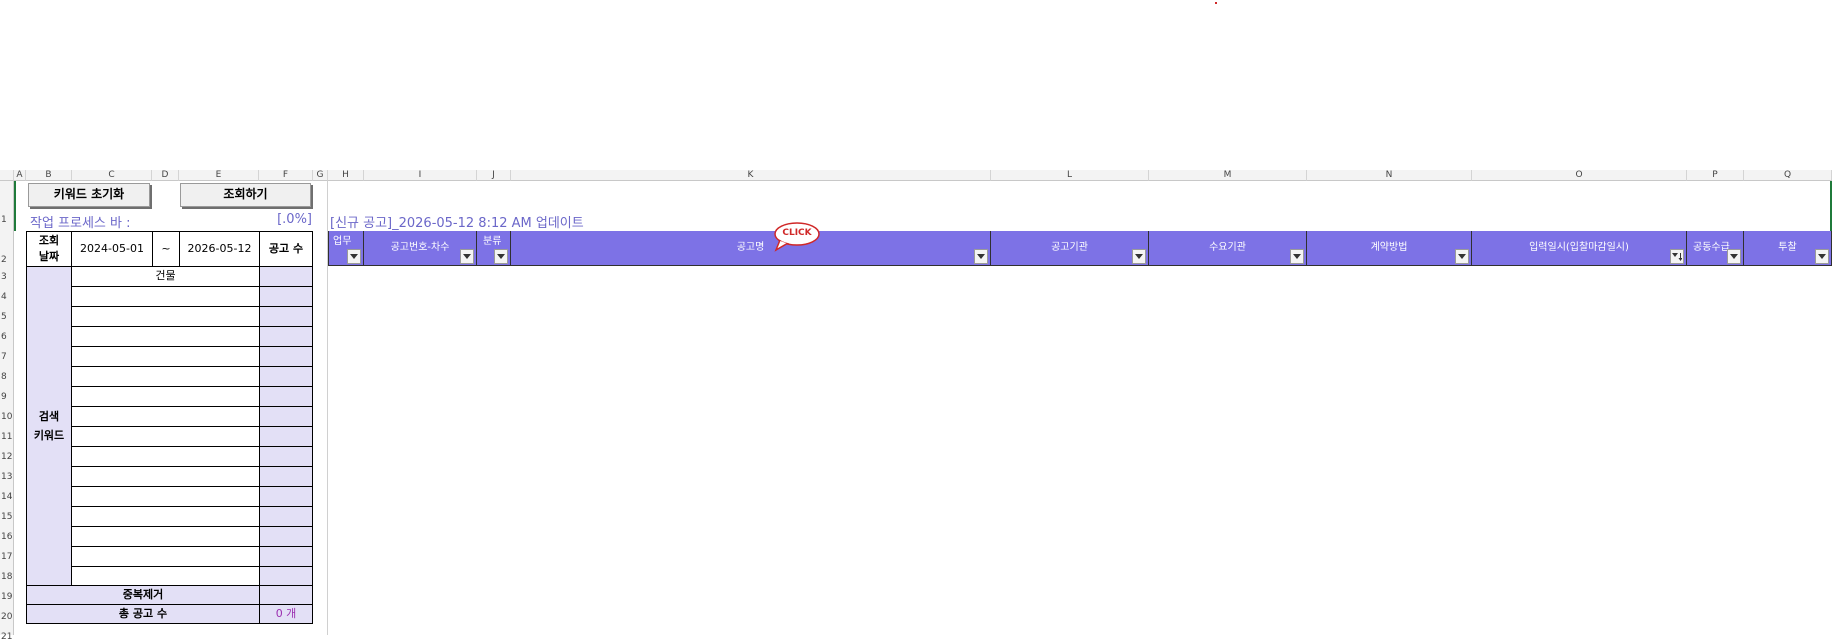 This screenshot has width=1834, height=642. What do you see at coordinates (80, 223) in the screenshot?
I see `progress-label: 작업 프로세스 바 :` at bounding box center [80, 223].